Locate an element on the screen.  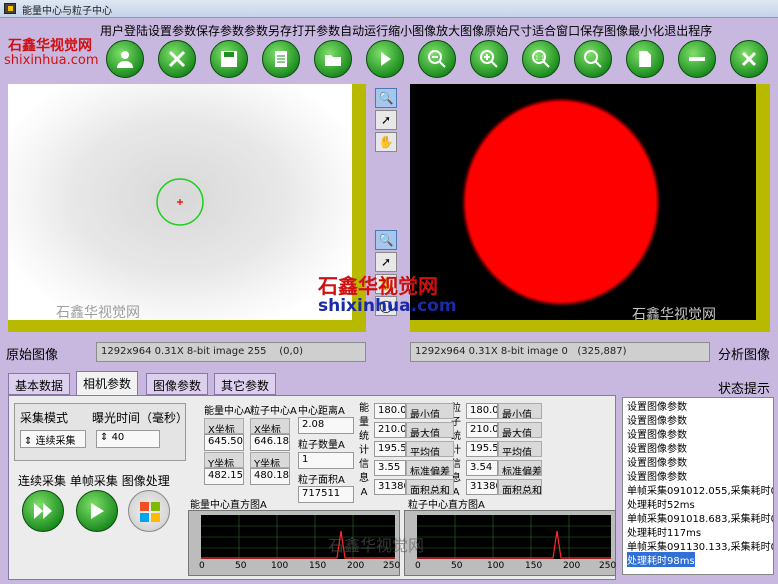
folder-icon is located at coordinates (333, 60).